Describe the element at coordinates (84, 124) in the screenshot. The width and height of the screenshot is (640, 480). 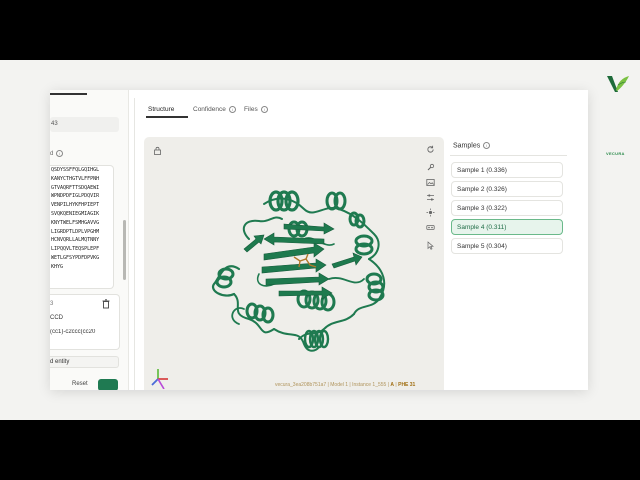
I see `job-name-field: 43` at that location.